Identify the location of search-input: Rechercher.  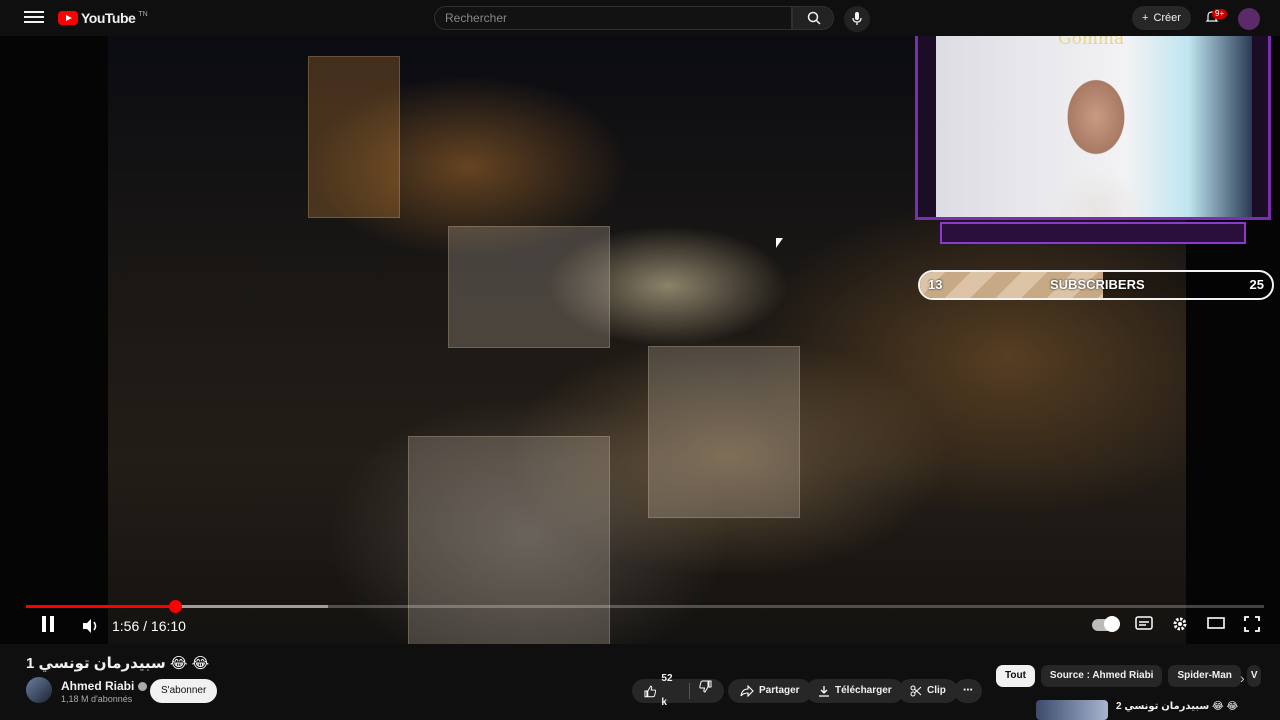
(613, 18).